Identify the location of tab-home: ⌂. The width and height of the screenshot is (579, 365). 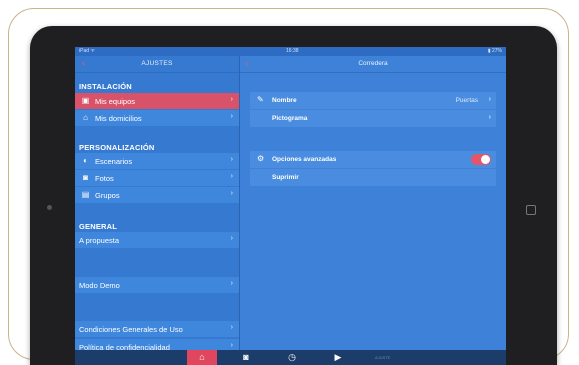
(202, 357).